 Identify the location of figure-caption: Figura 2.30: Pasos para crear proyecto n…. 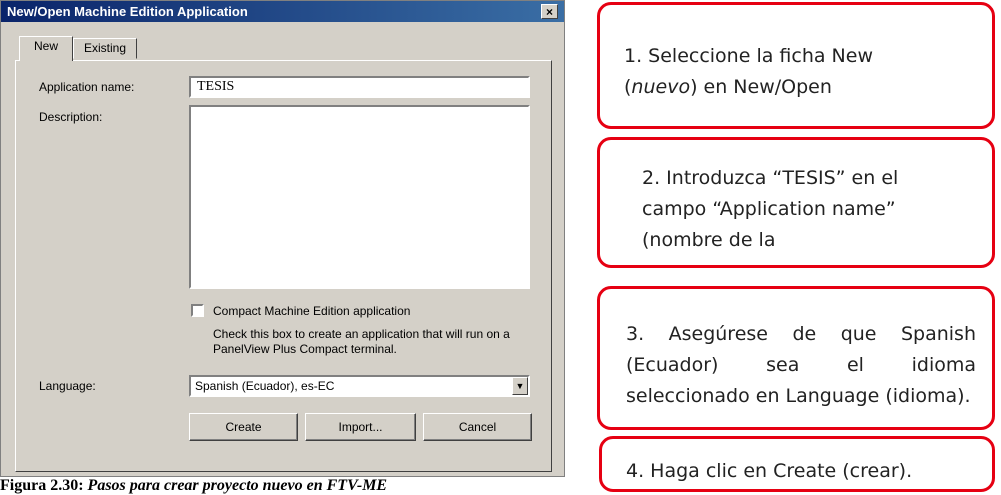
(193, 486).